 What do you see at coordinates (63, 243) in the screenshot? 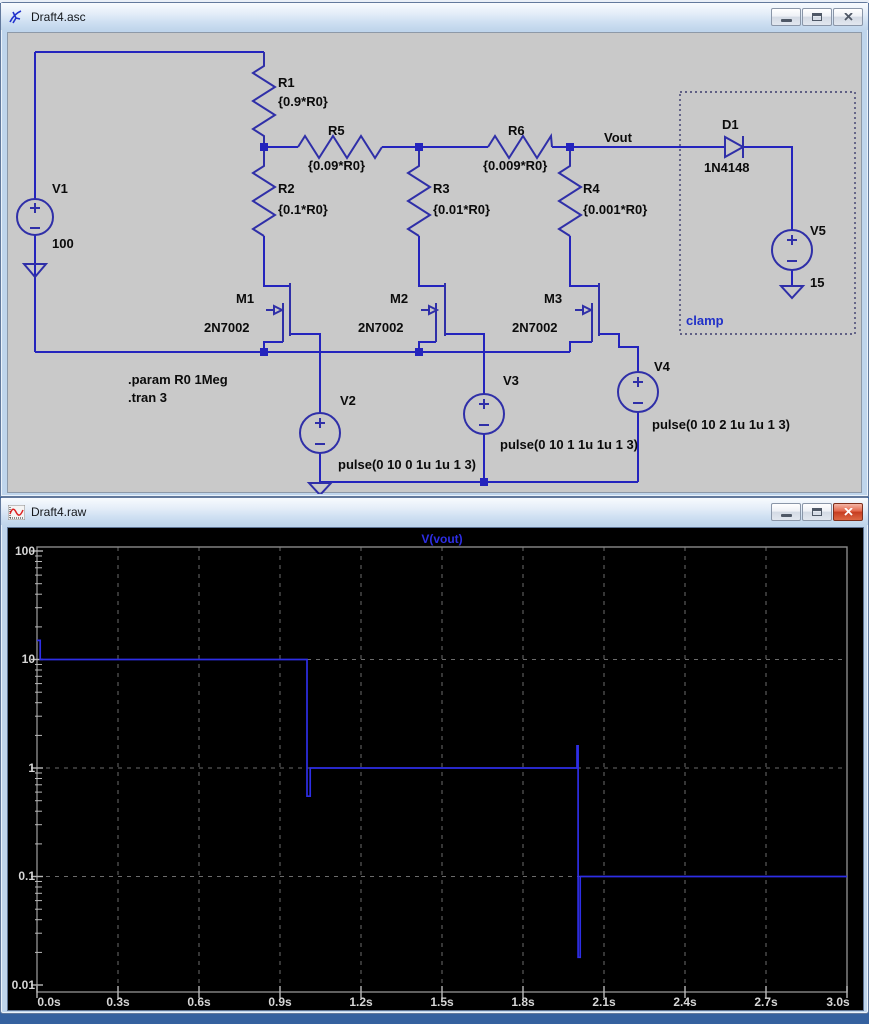
I see `label-v1-value: 100` at bounding box center [63, 243].